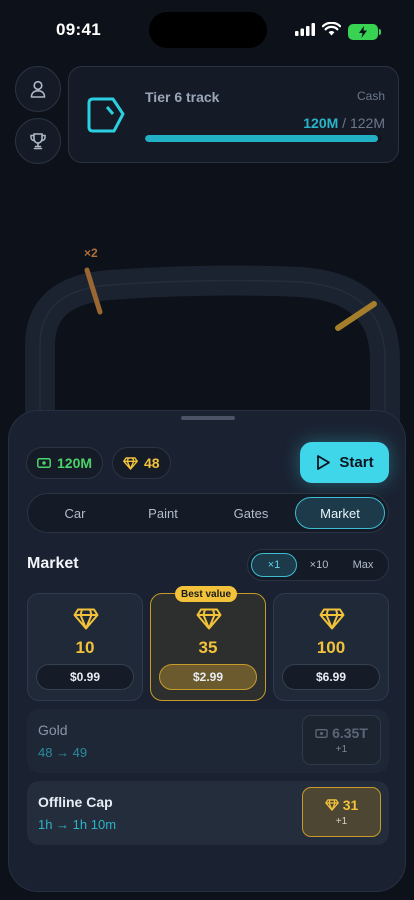  I want to click on dynamic-island, so click(208, 30).